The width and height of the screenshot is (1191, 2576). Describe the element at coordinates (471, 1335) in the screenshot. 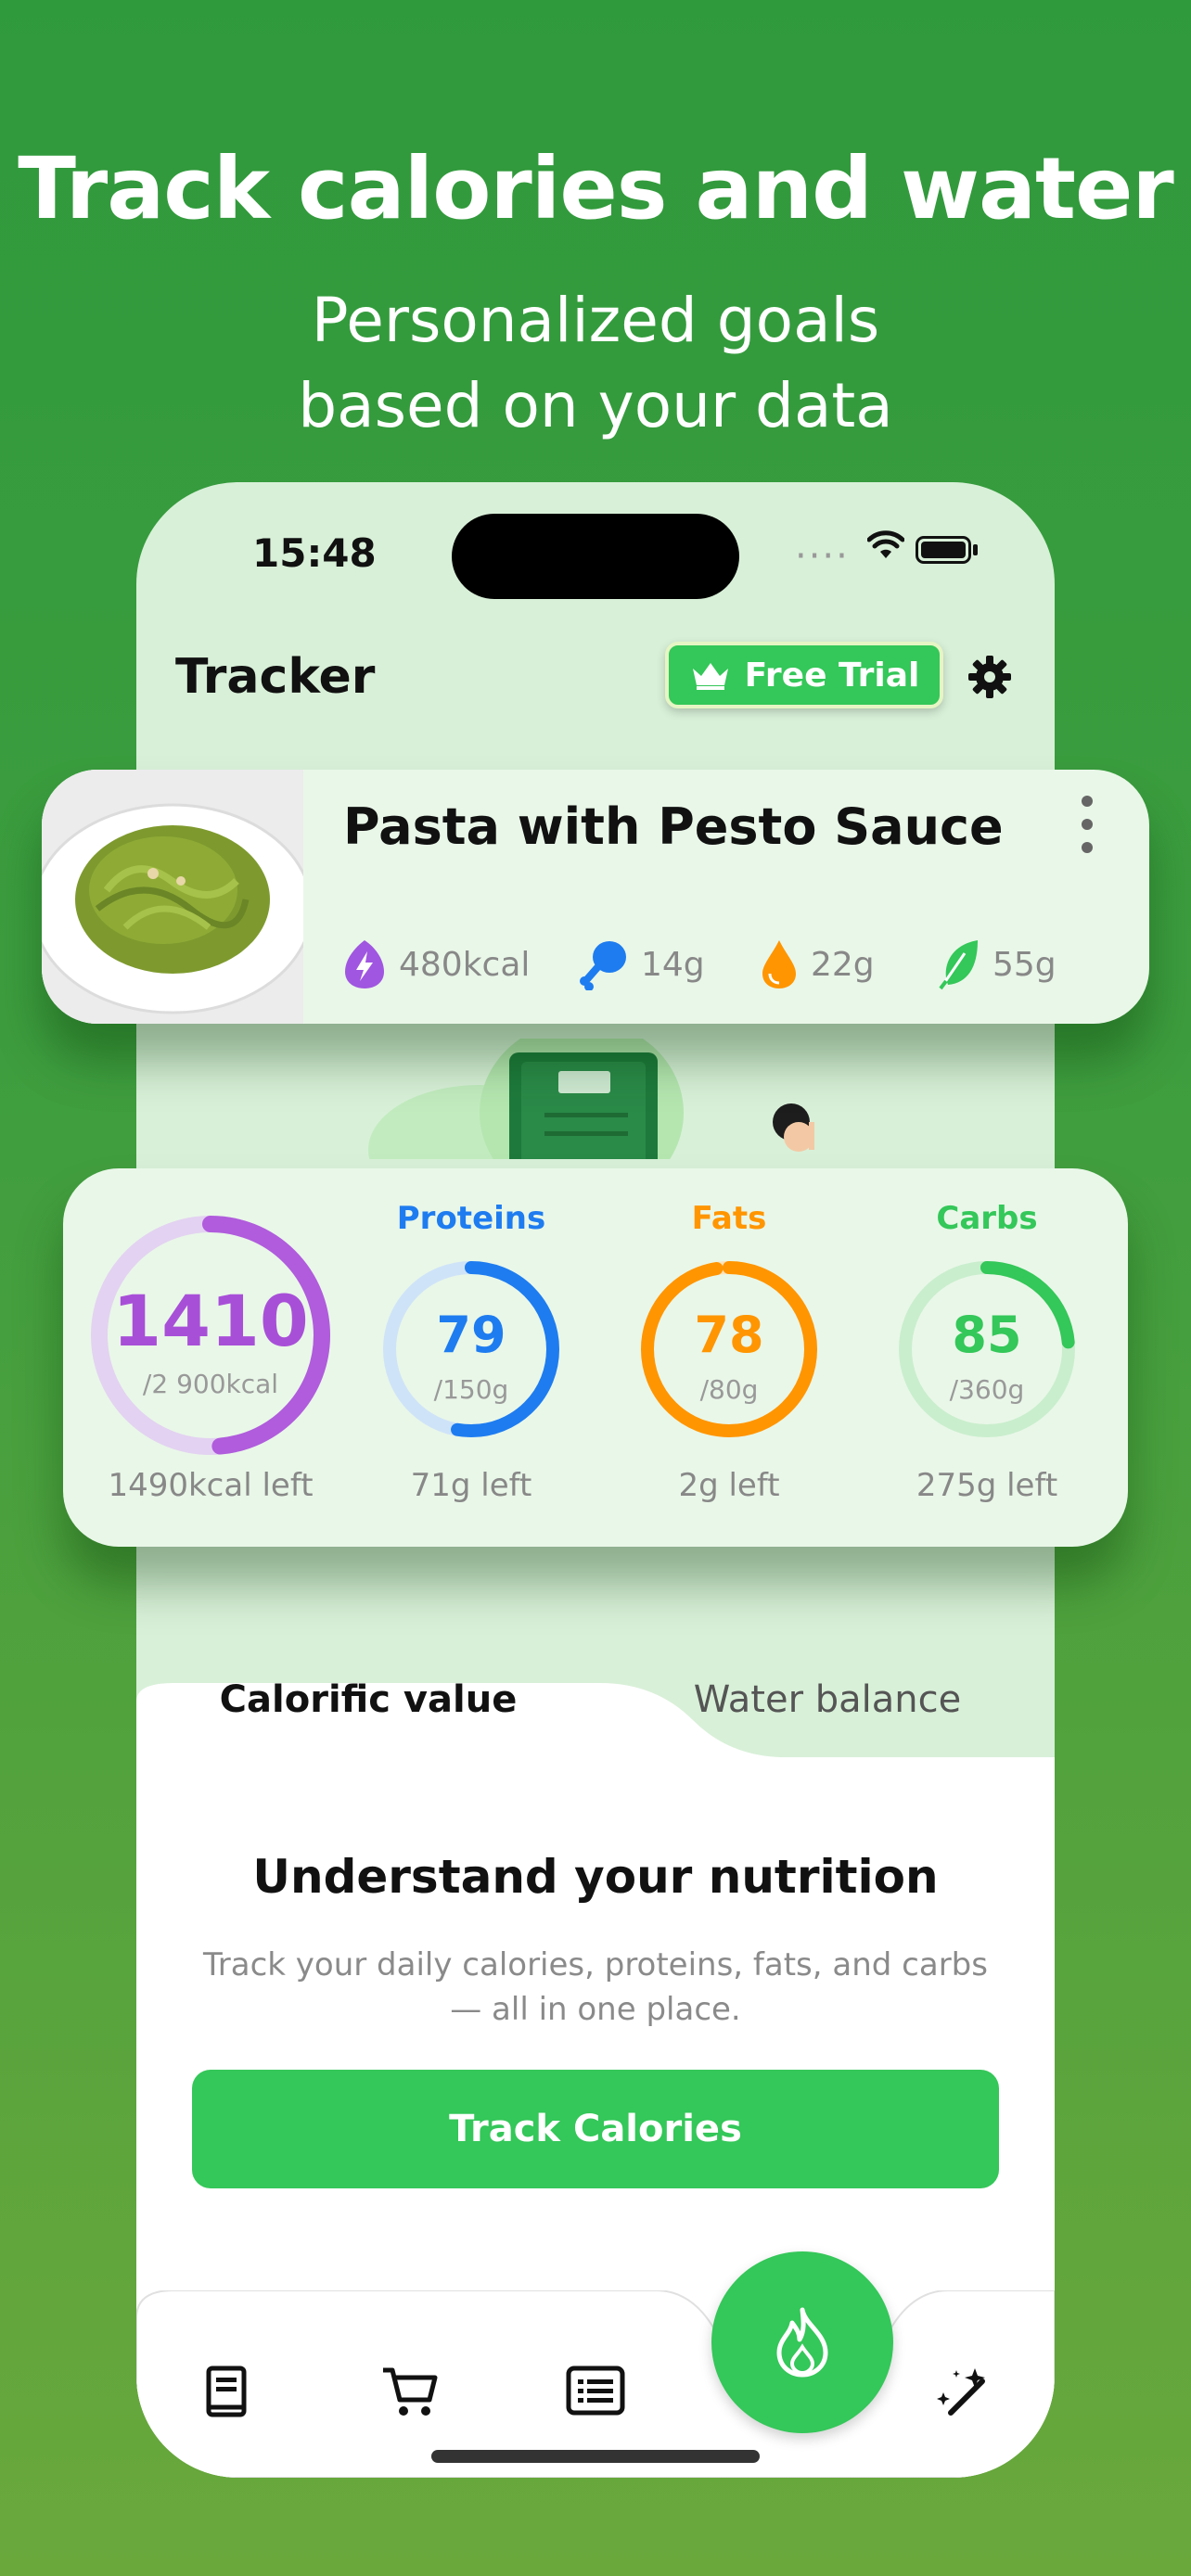

I see `proteins-value: 79` at that location.